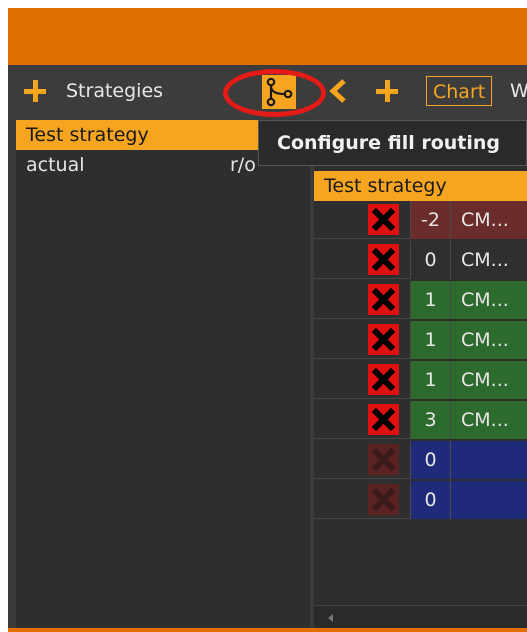  I want to click on read-only-tag: r/o, so click(243, 165).